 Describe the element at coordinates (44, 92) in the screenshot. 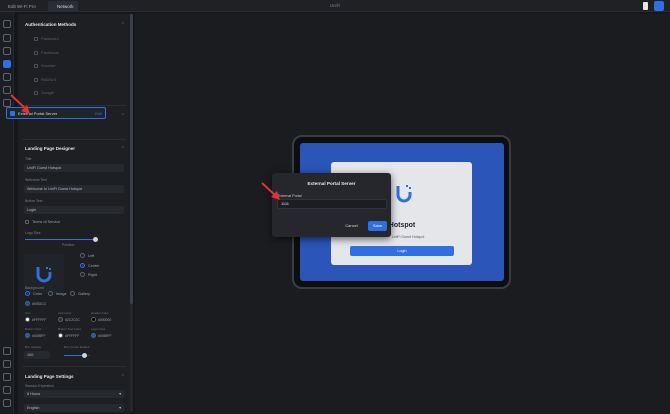

I see `auth-option: Google` at that location.